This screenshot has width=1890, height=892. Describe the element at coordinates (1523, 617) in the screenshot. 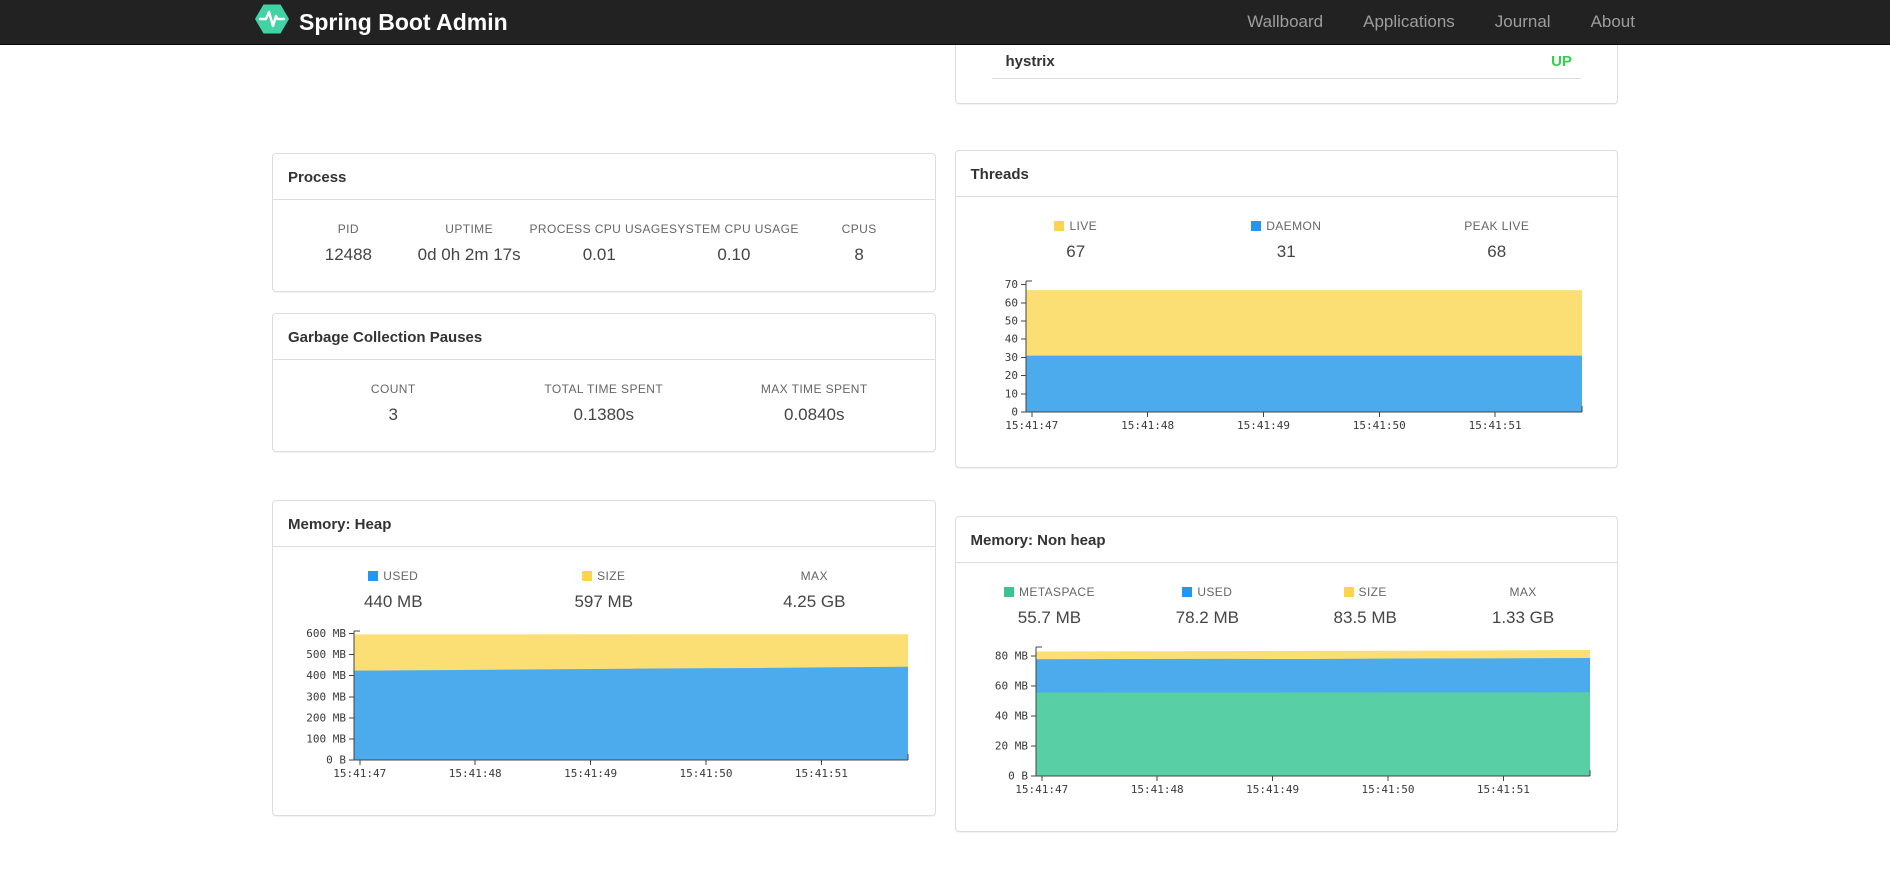

I see `metric-value: 1.33 GB` at that location.